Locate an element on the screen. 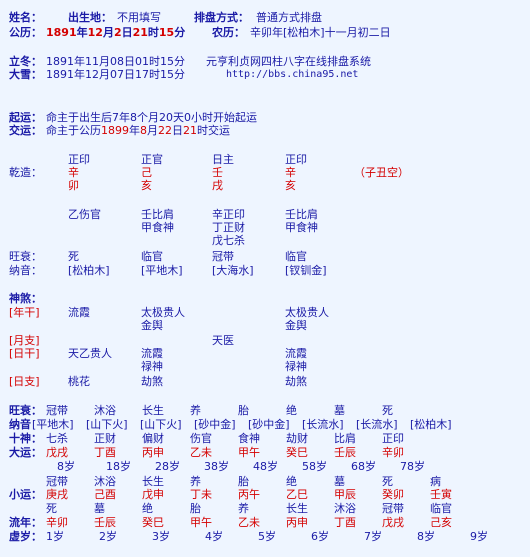  site-url: http://bbs.china95.net is located at coordinates (292, 74).